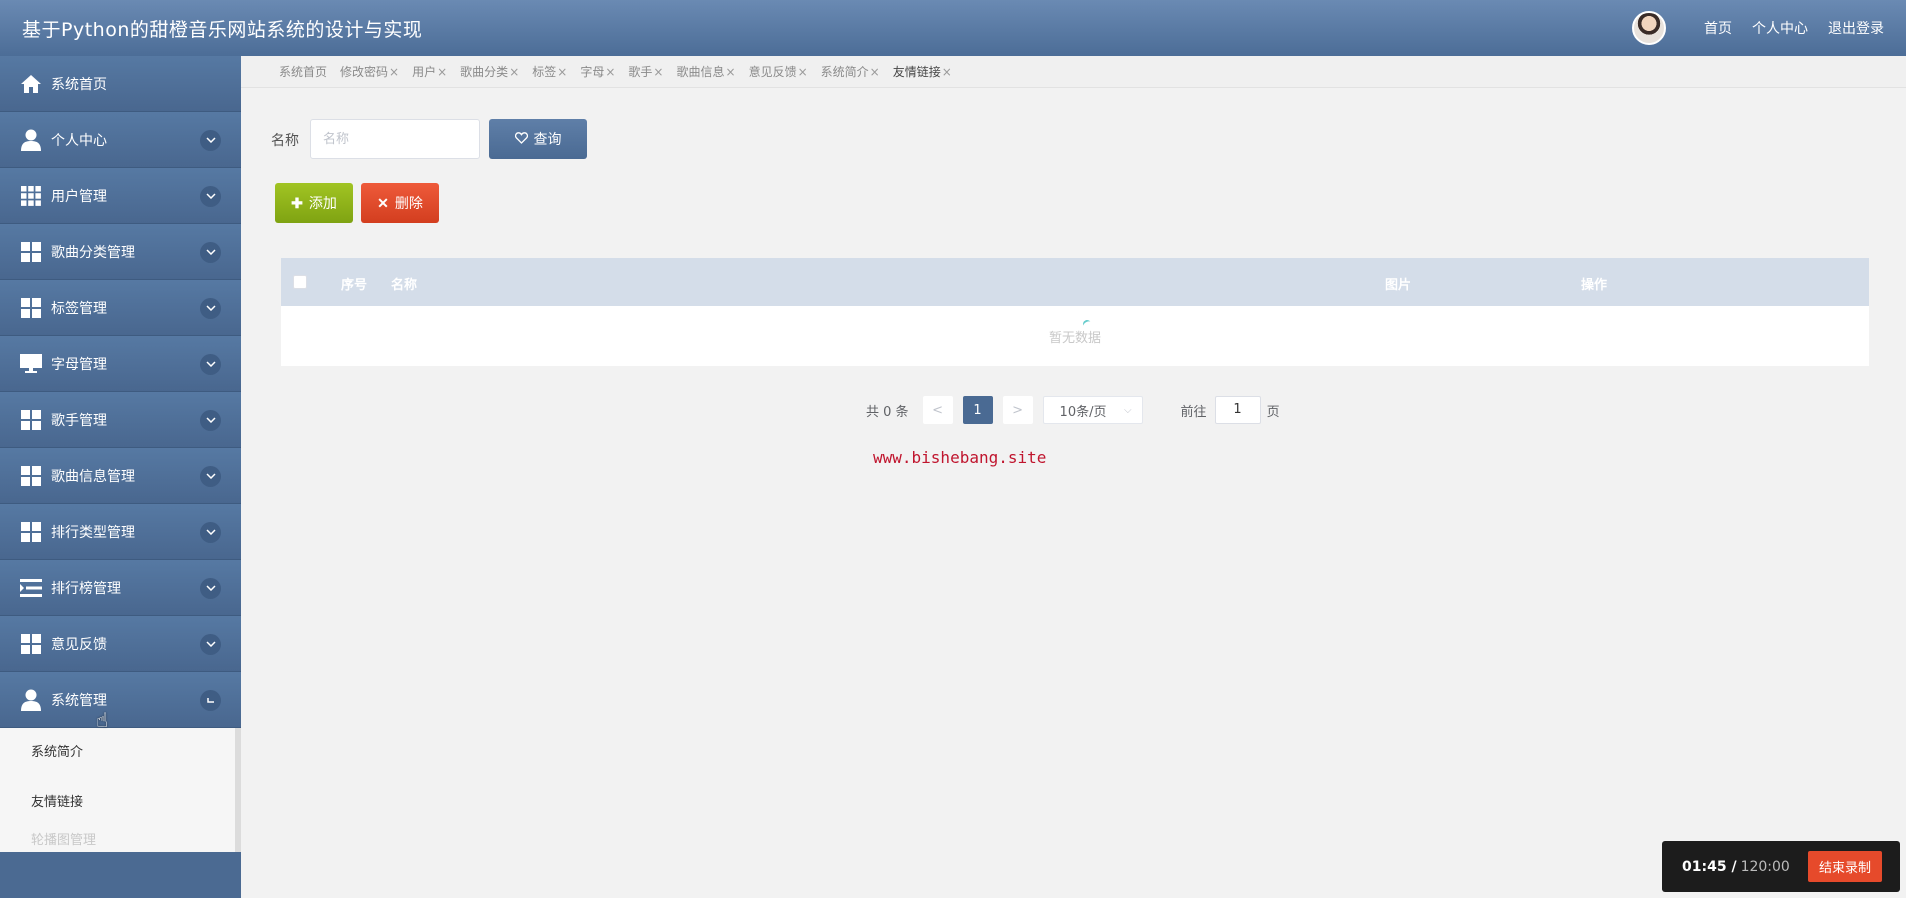  Describe the element at coordinates (547, 139) in the screenshot. I see `query-button-label: 查询` at that location.